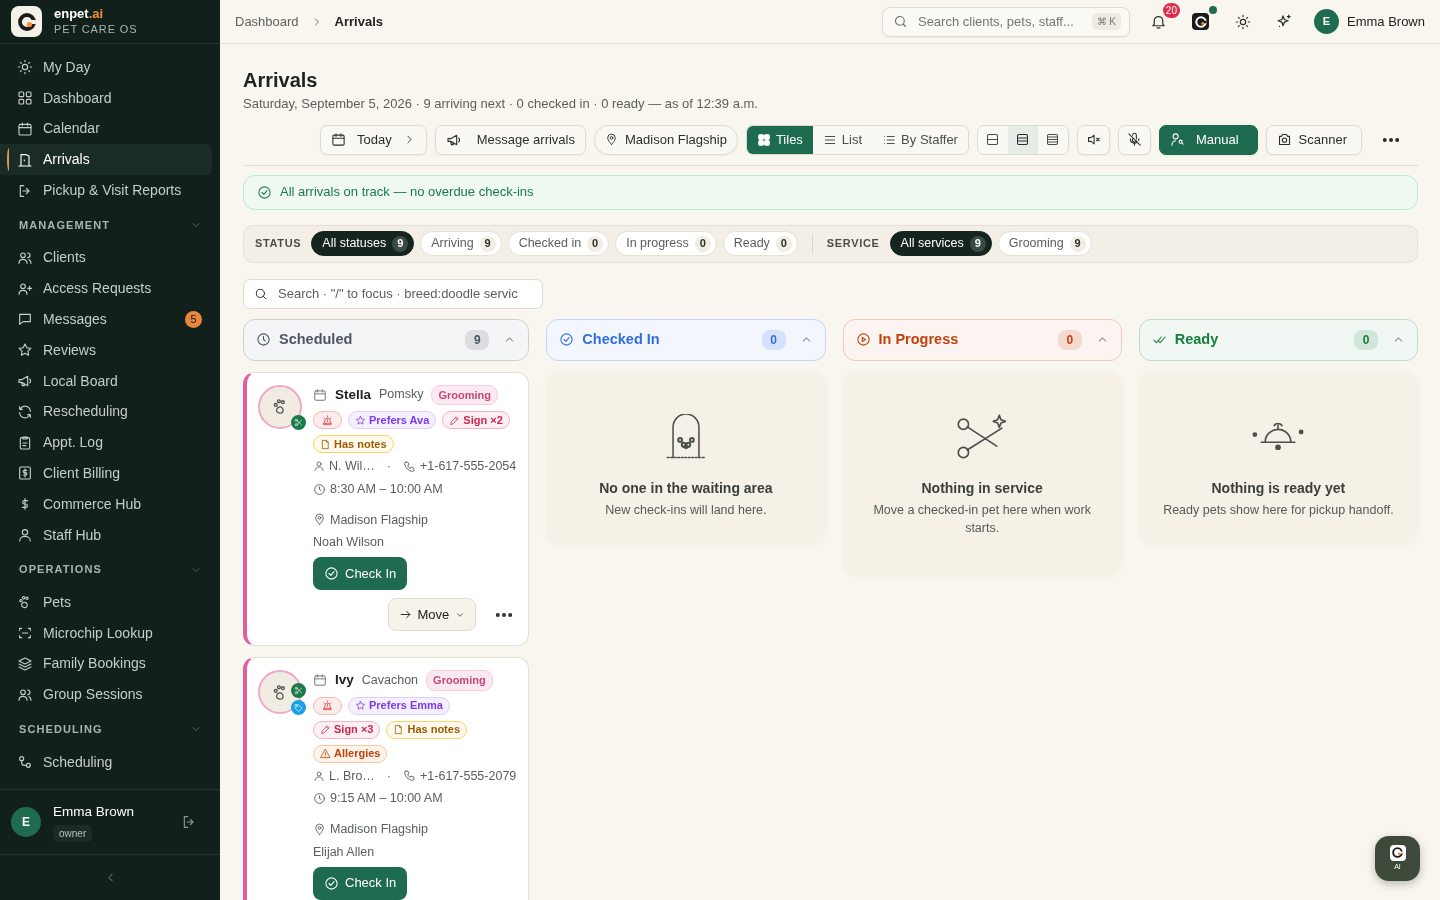 This screenshot has height=900, width=1440. Describe the element at coordinates (25, 442) in the screenshot. I see `clipboard-icon` at that location.